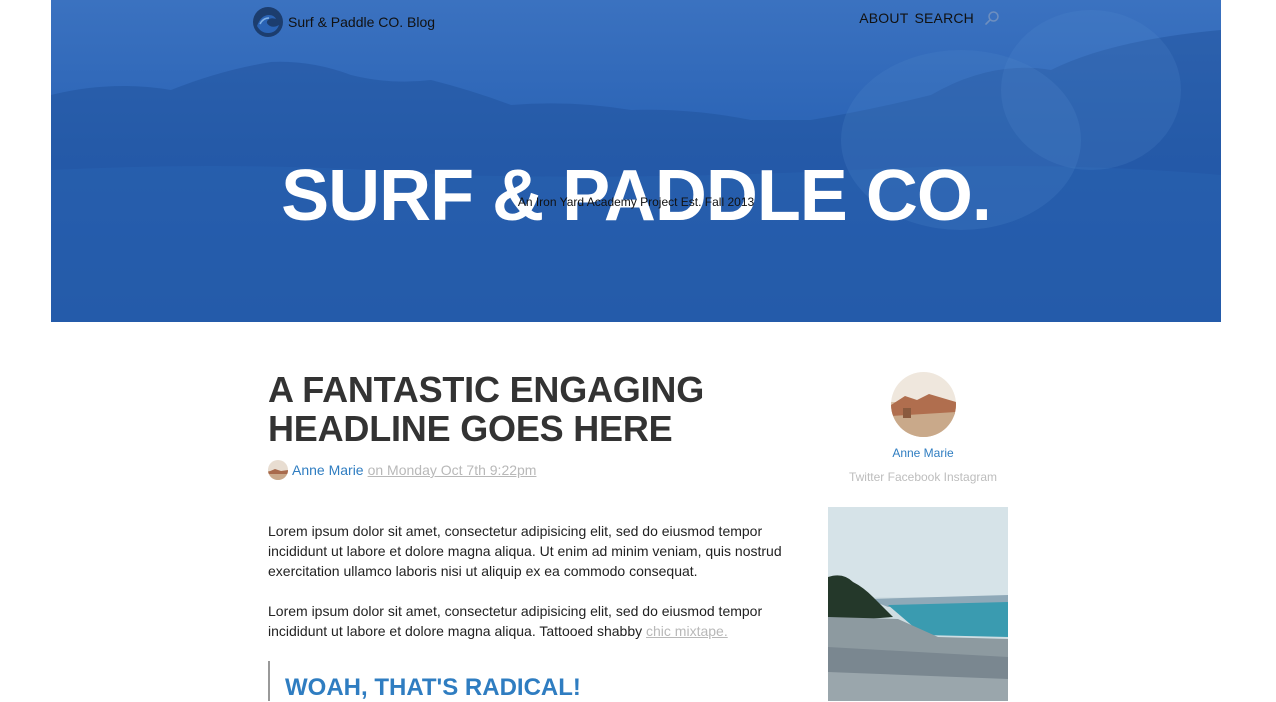  Describe the element at coordinates (278, 470) in the screenshot. I see `byline-avatar` at that location.